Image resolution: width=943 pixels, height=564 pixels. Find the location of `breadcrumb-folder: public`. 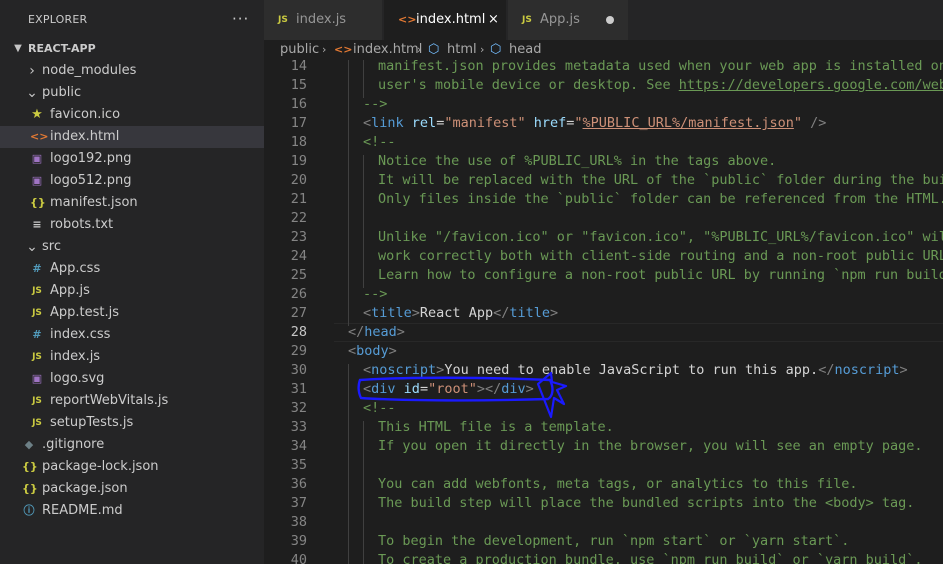

breadcrumb-folder: public is located at coordinates (299, 50).